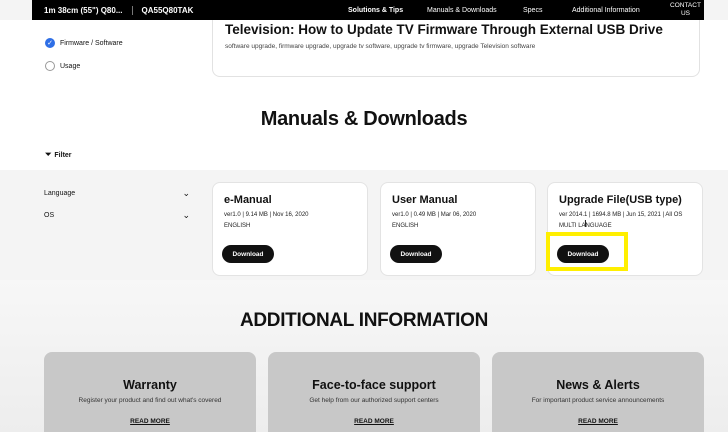 The height and width of the screenshot is (432, 728). I want to click on nav-contact-us: CONTACT US, so click(685, 10).